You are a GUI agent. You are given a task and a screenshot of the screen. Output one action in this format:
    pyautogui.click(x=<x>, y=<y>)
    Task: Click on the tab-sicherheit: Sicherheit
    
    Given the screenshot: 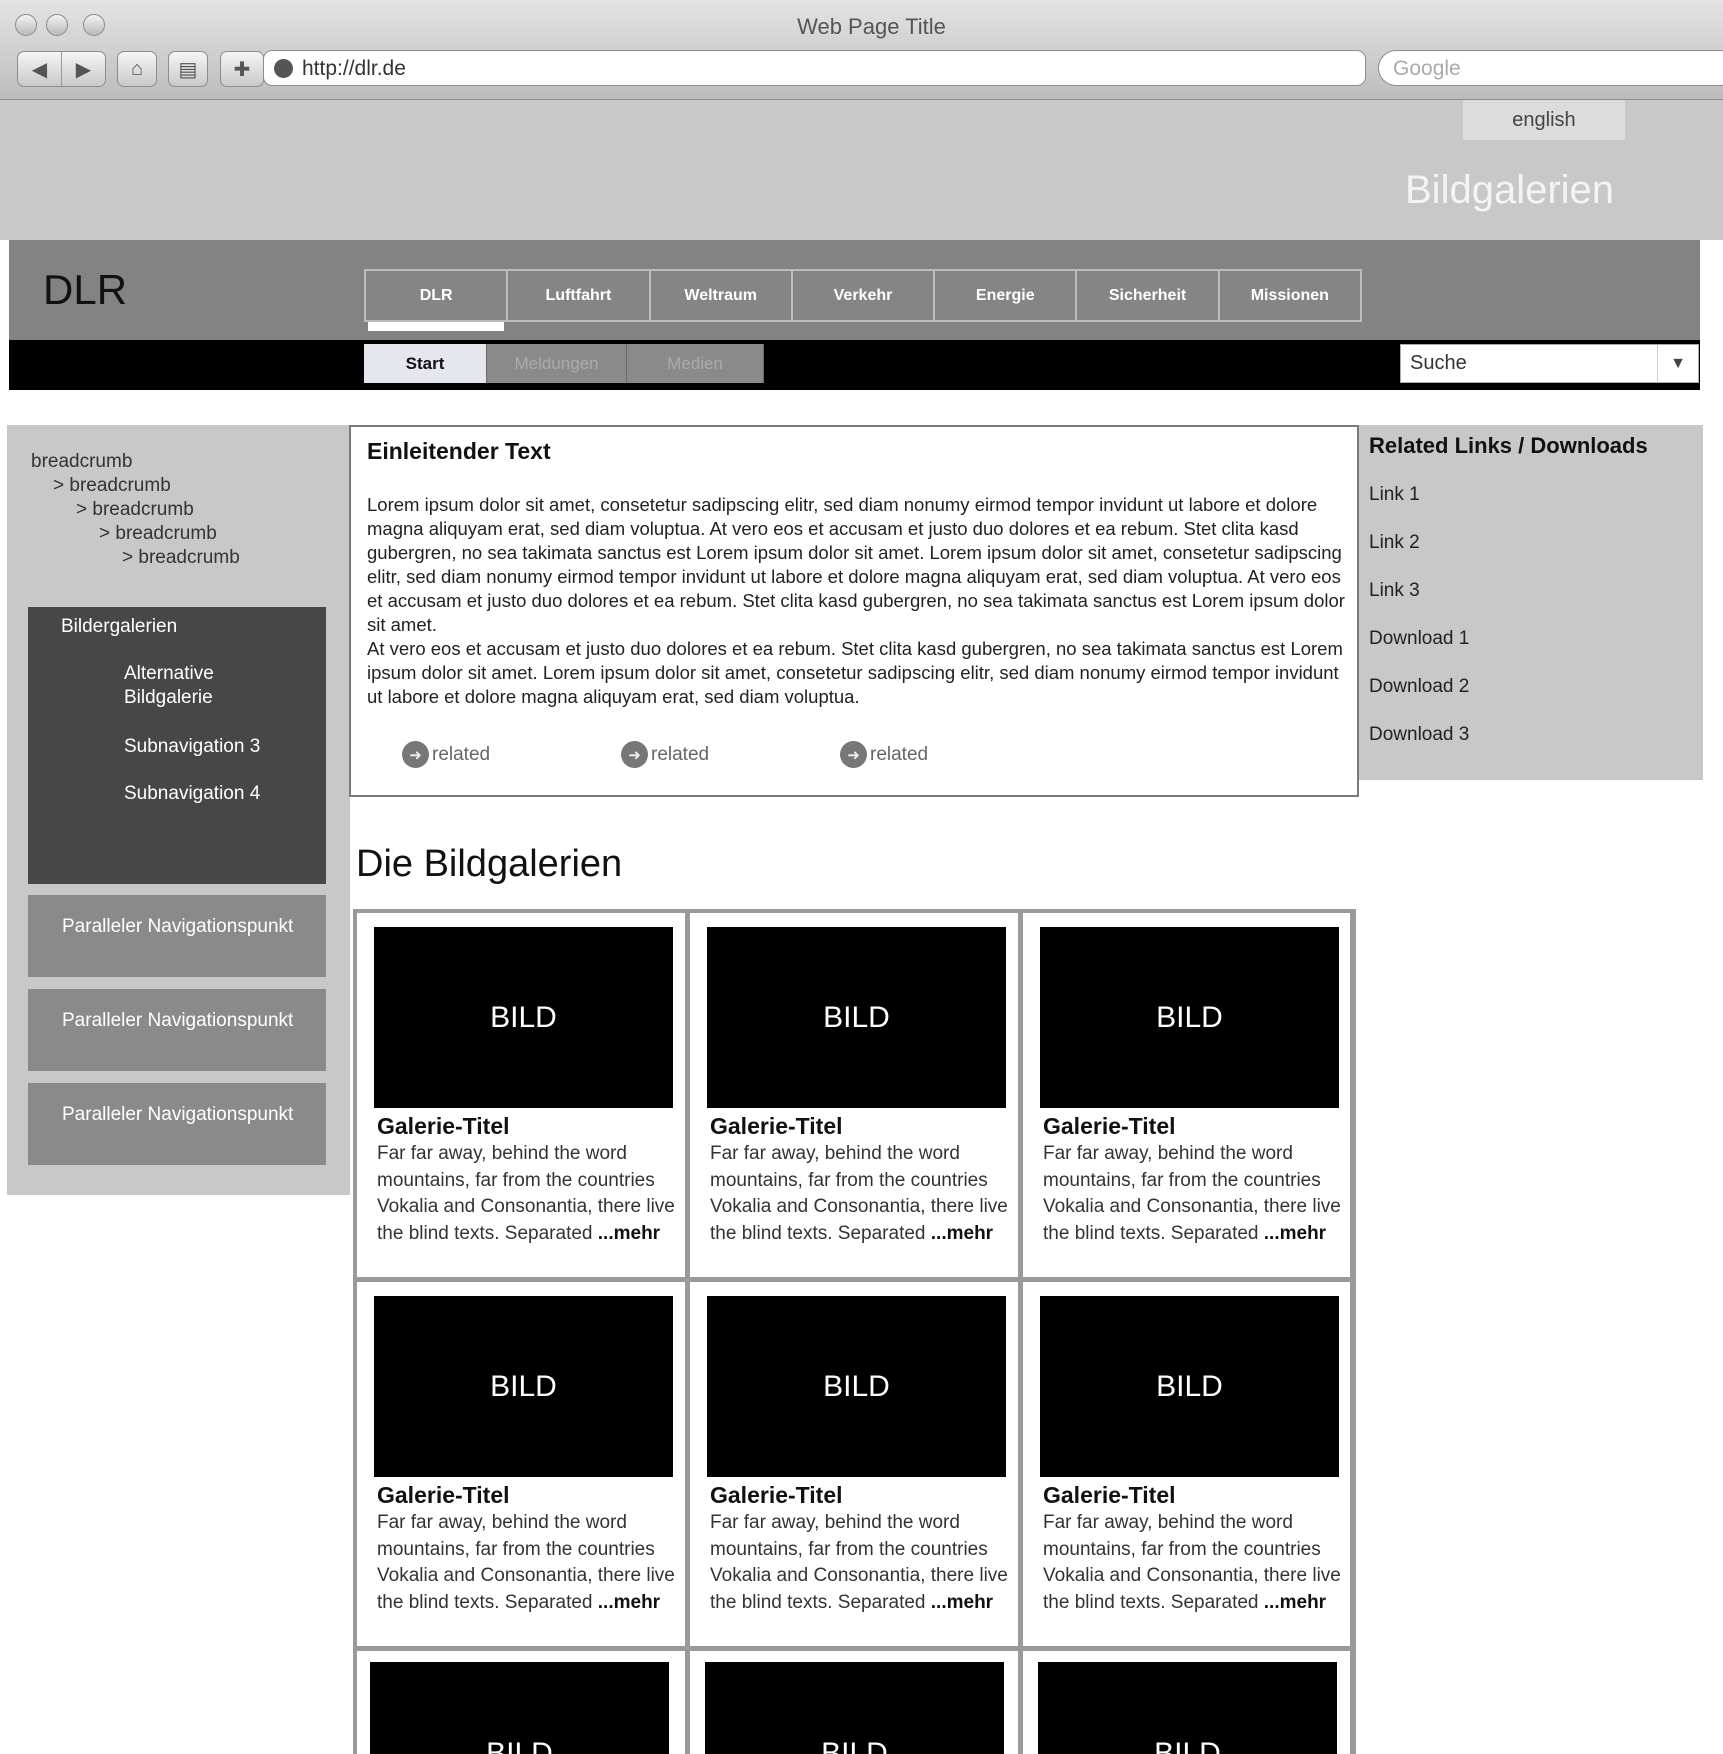 What is the action you would take?
    pyautogui.click(x=1148, y=295)
    